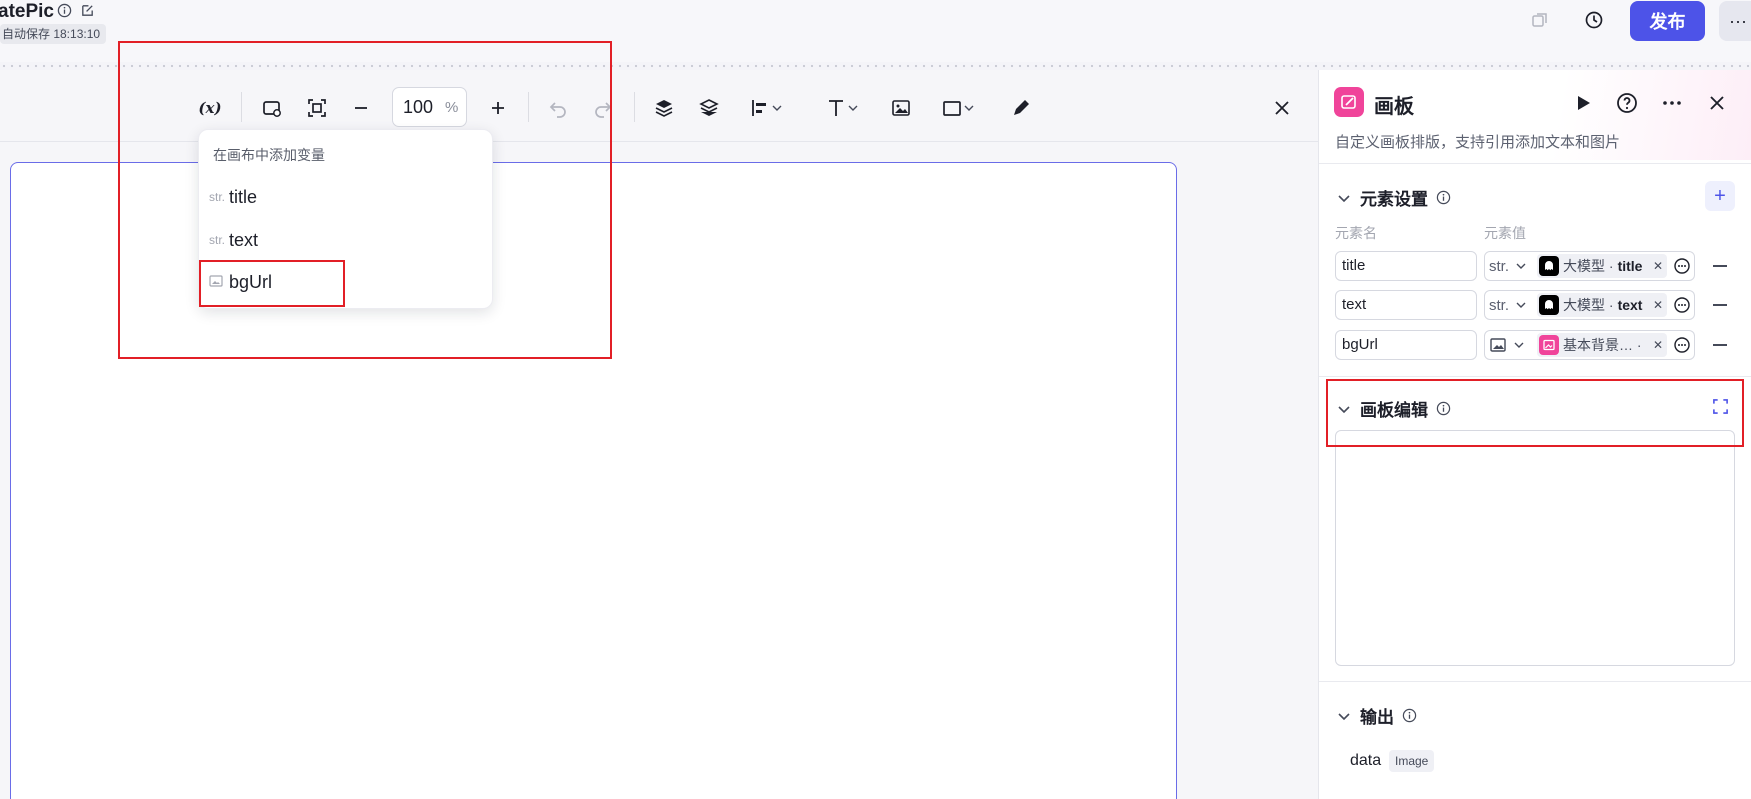 This screenshot has height=799, width=1751. Describe the element at coordinates (1349, 102) in the screenshot. I see `canvas-node-icon` at that location.